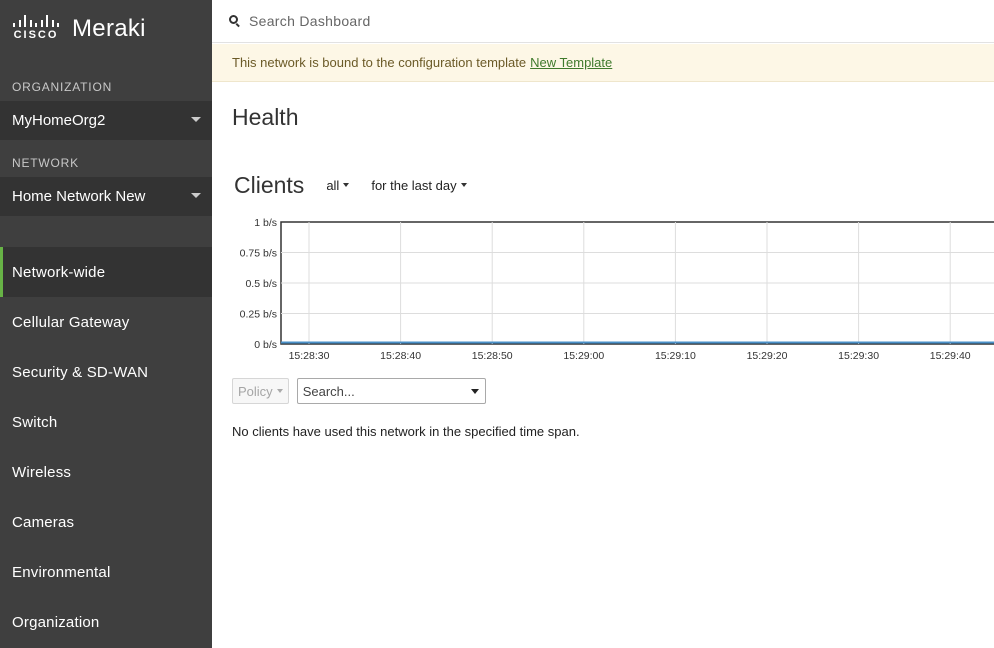 This screenshot has height=648, width=994. I want to click on sidebar-item-network-wide: Network-wide, so click(106, 272).